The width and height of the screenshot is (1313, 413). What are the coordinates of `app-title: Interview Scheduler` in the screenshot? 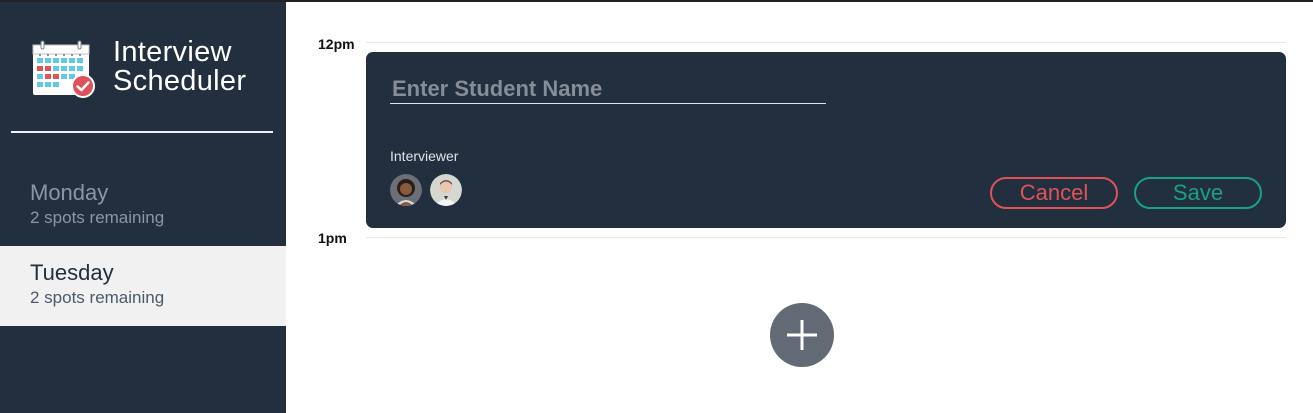 It's located at (179, 67).